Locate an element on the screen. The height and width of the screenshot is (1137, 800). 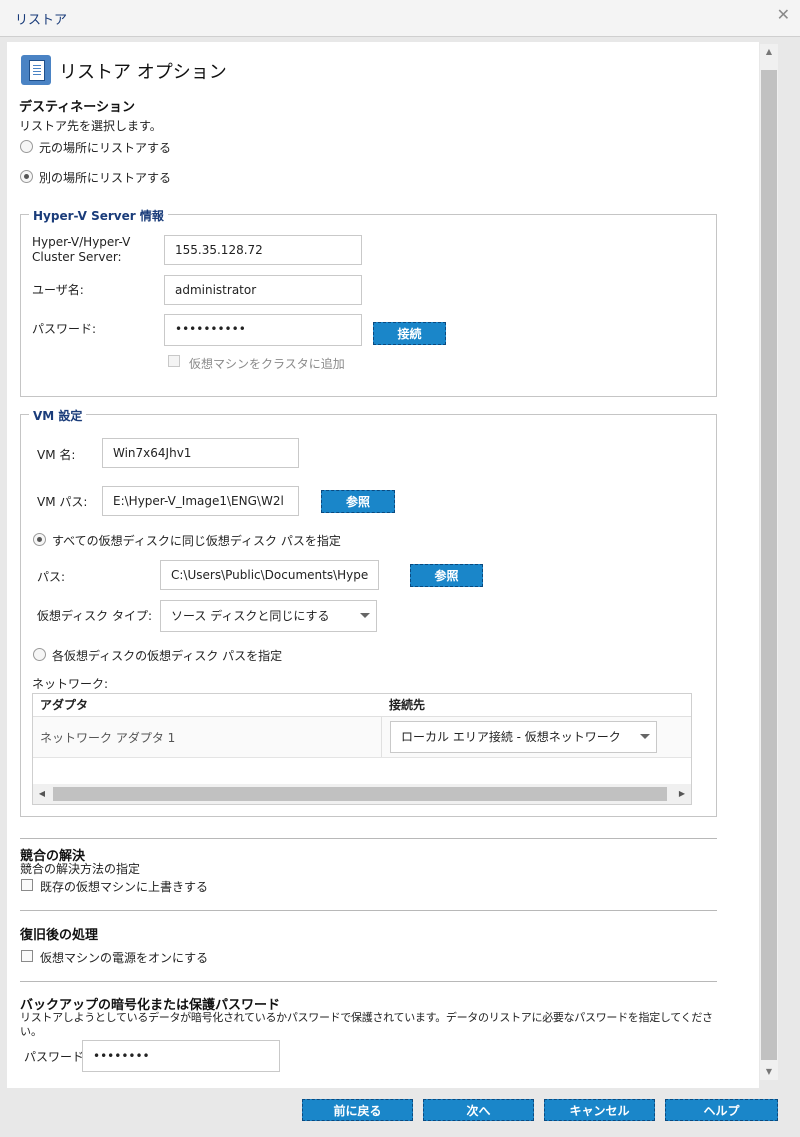
vm-name-label: VM 名: is located at coordinates (56, 455).